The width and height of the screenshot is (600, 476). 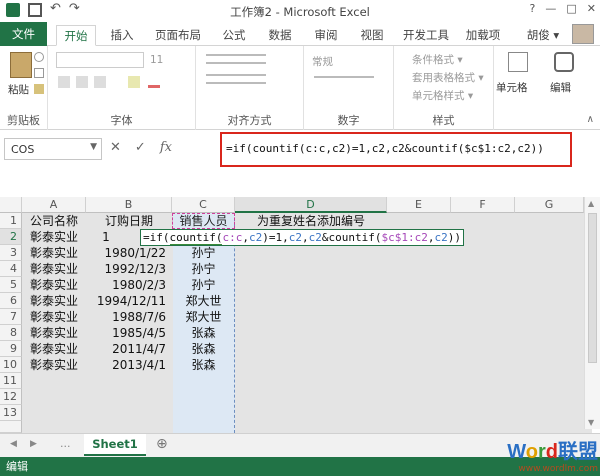 What do you see at coordinates (483, 35) in the screenshot?
I see `tab-addins: 加载项` at bounding box center [483, 35].